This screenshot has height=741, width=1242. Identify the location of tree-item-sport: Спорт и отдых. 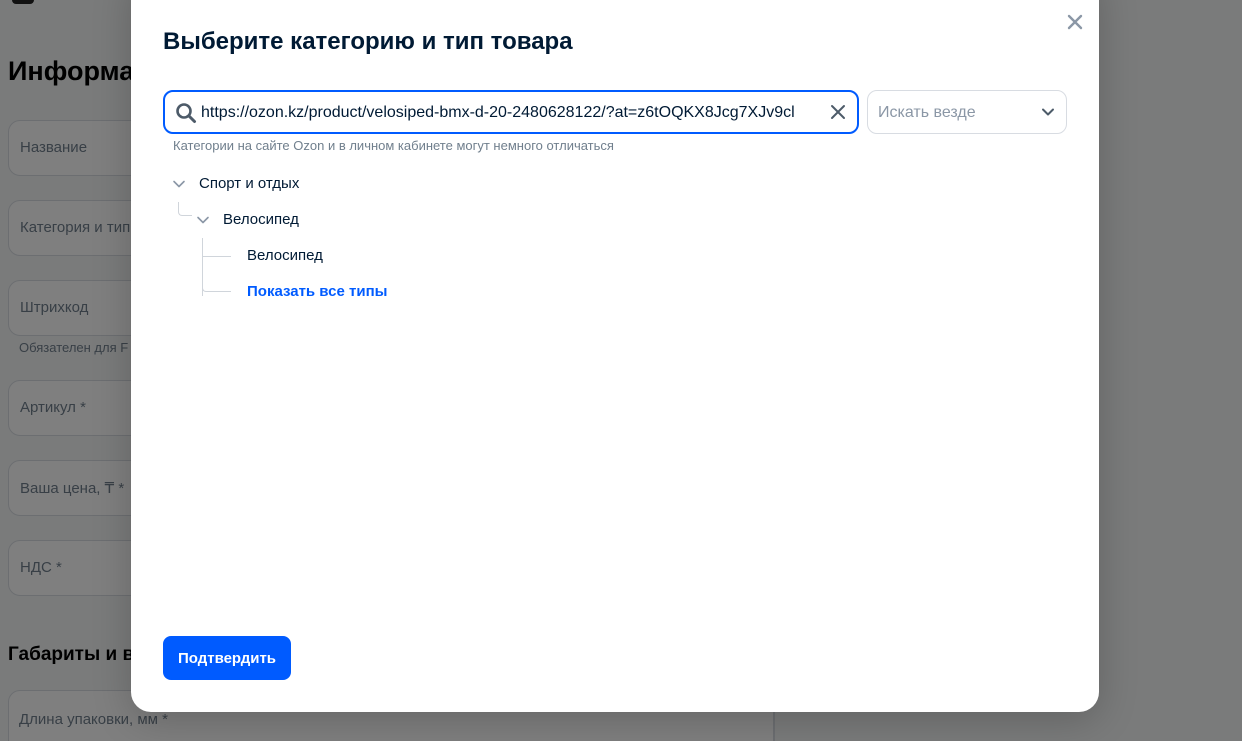
(249, 183).